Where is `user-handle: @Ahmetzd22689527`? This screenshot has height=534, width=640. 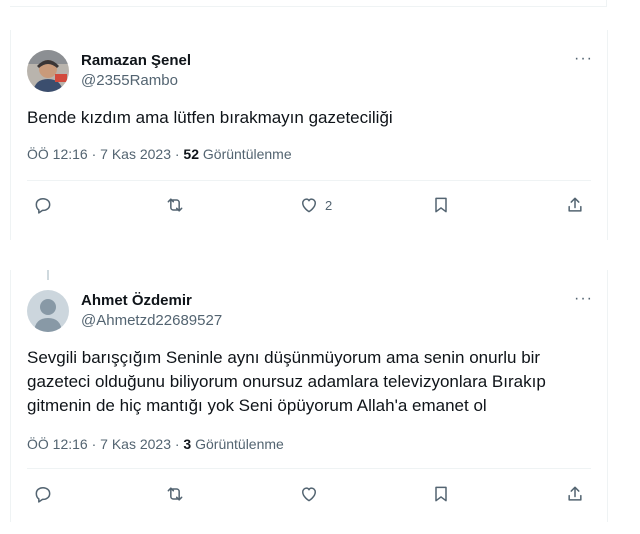
user-handle: @Ahmetzd22689527 is located at coordinates (151, 320).